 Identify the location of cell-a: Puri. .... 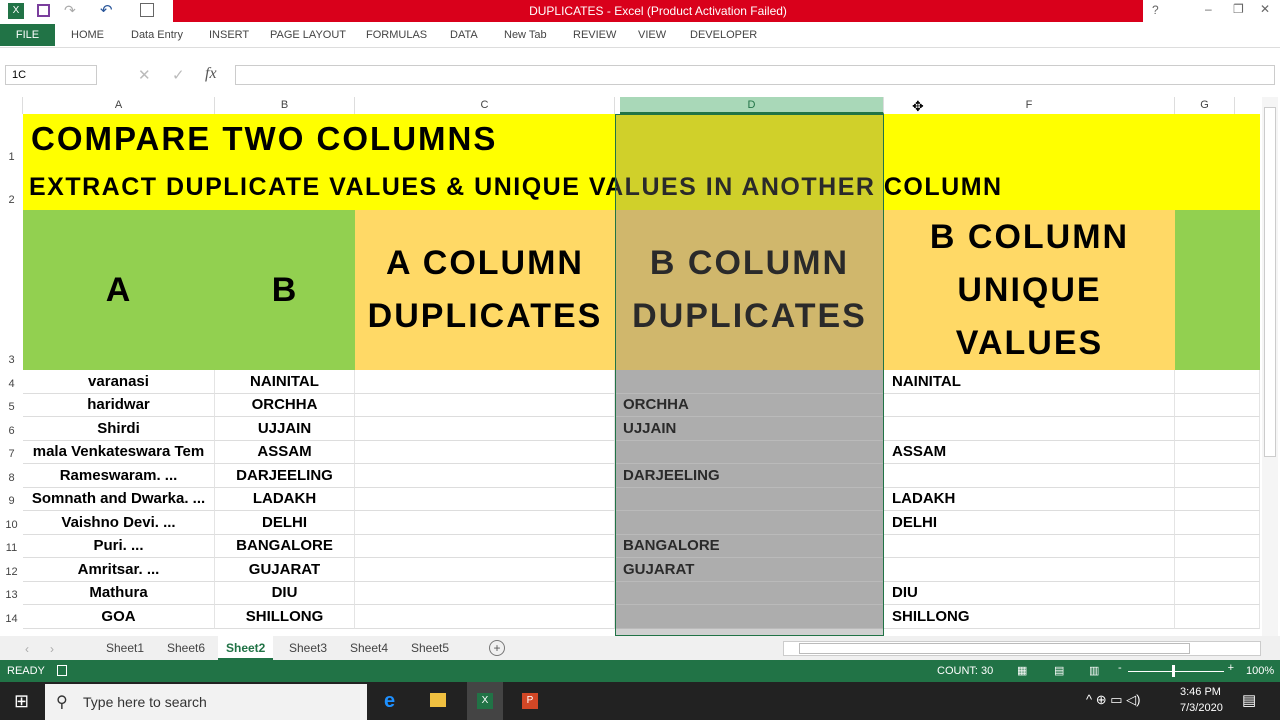
(119, 546).